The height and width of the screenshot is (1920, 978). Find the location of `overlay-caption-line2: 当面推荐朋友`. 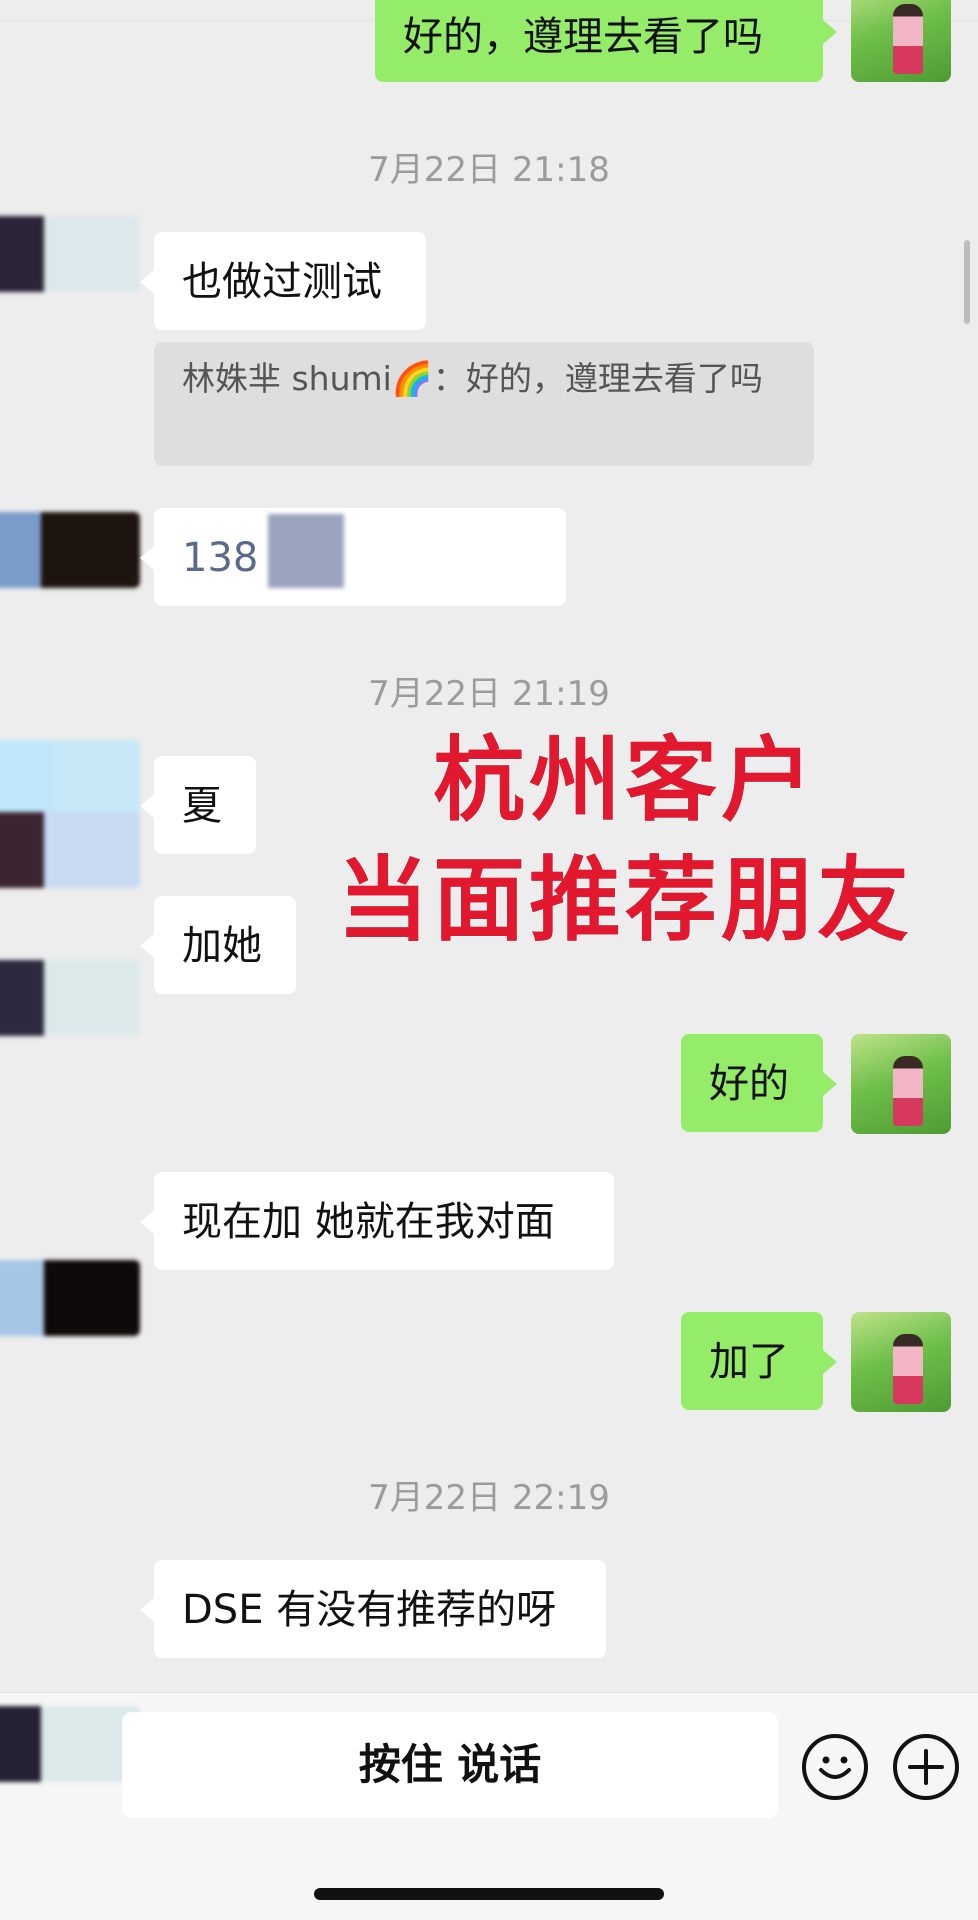

overlay-caption-line2: 当面推荐朋友 is located at coordinates (624, 900).